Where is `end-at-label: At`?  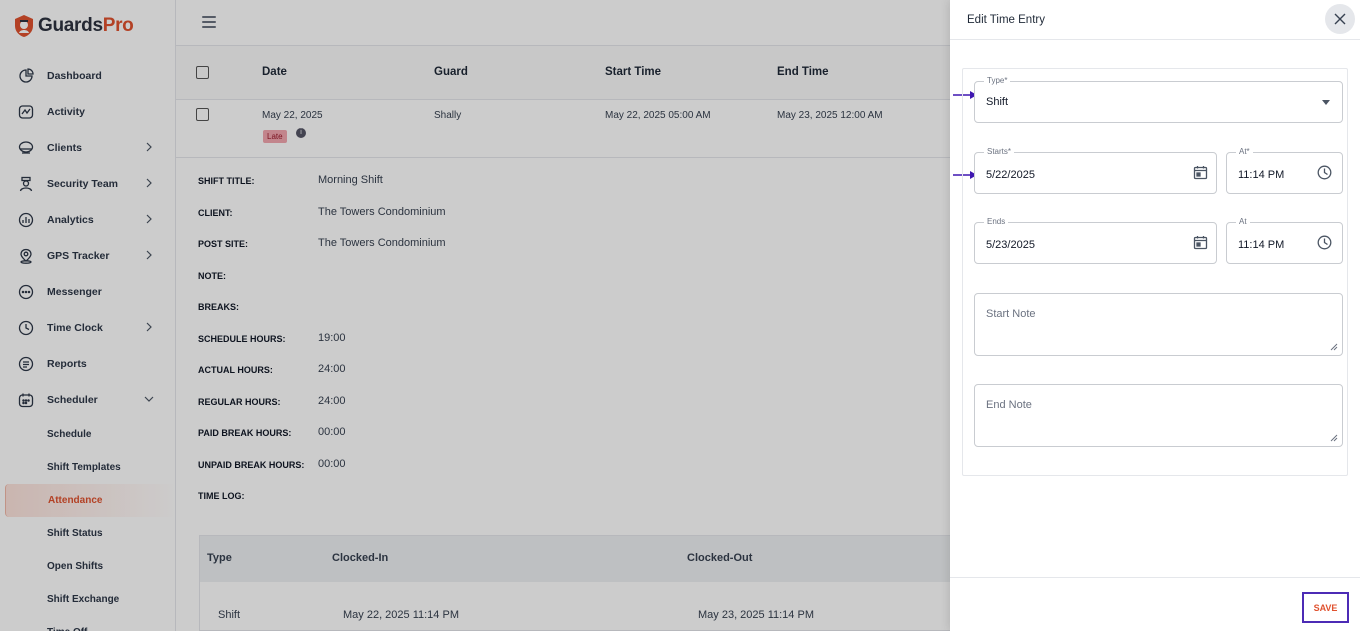 end-at-label: At is located at coordinates (1243, 221).